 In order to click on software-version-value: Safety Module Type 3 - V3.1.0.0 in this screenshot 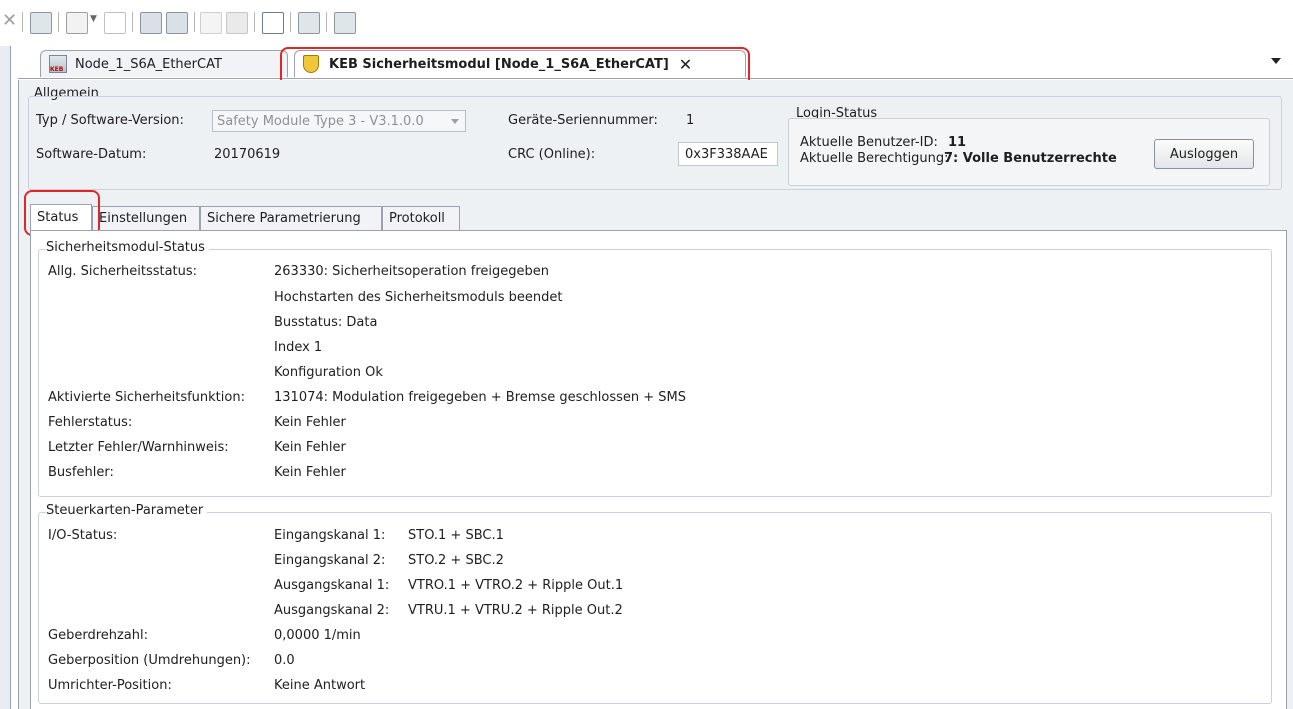, I will do `click(320, 121)`.